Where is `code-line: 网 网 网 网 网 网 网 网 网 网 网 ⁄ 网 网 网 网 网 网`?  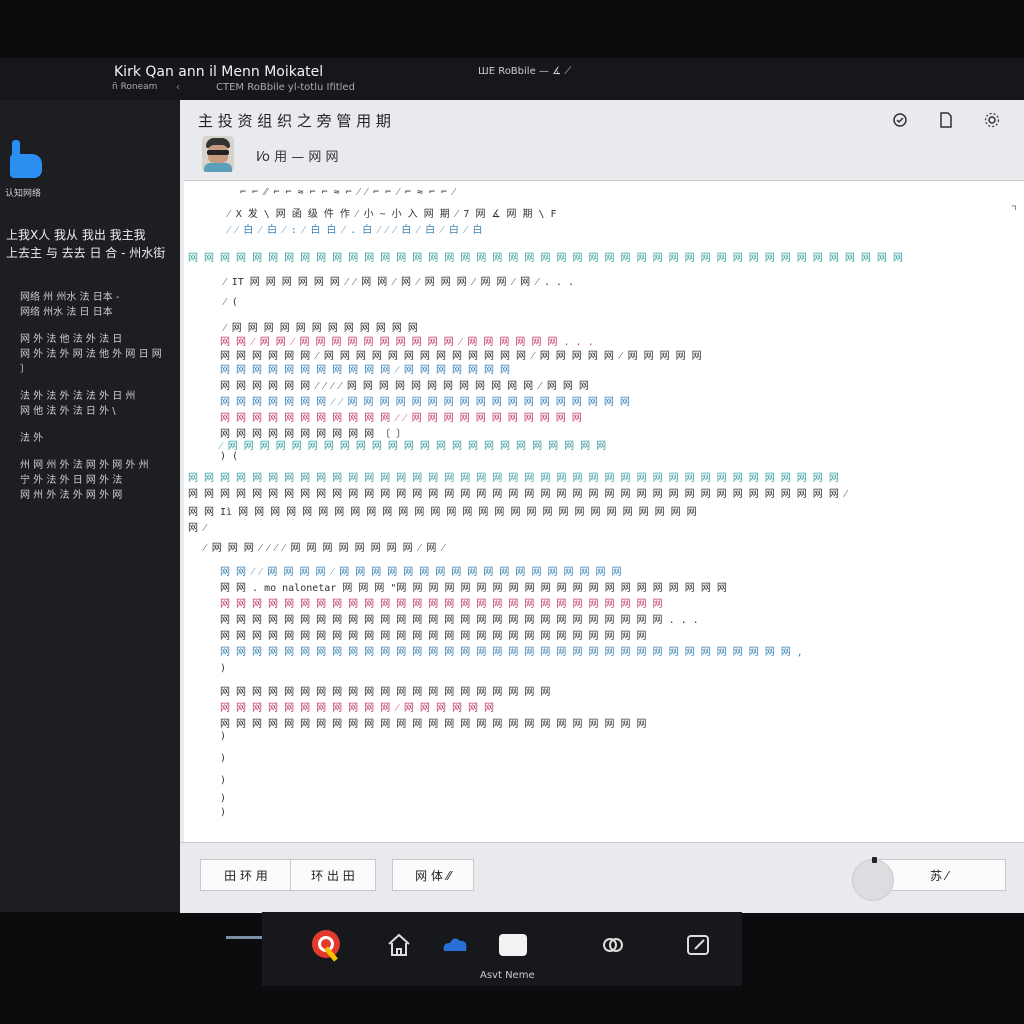 code-line: 网 网 网 网 网 网 网 网 网 网 网 ⁄ 网 网 网 网 网 网 is located at coordinates (357, 708).